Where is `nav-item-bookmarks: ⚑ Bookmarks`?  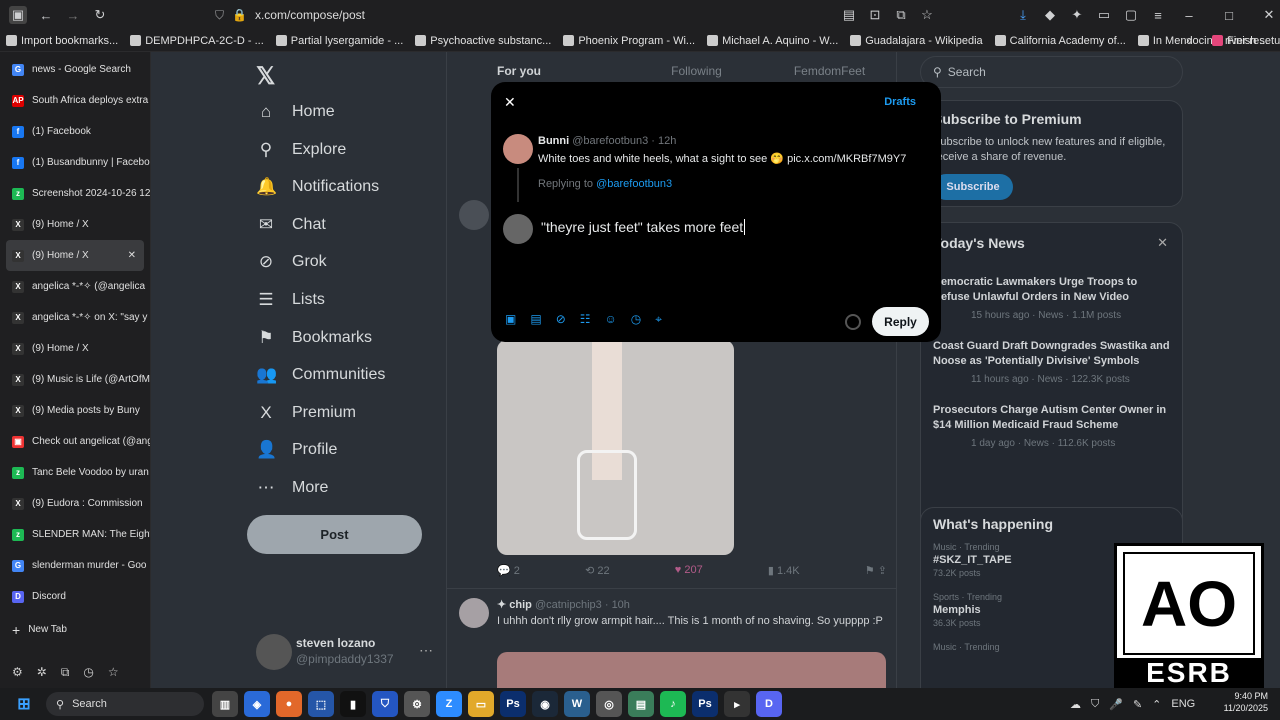 nav-item-bookmarks: ⚑ Bookmarks is located at coordinates (314, 338).